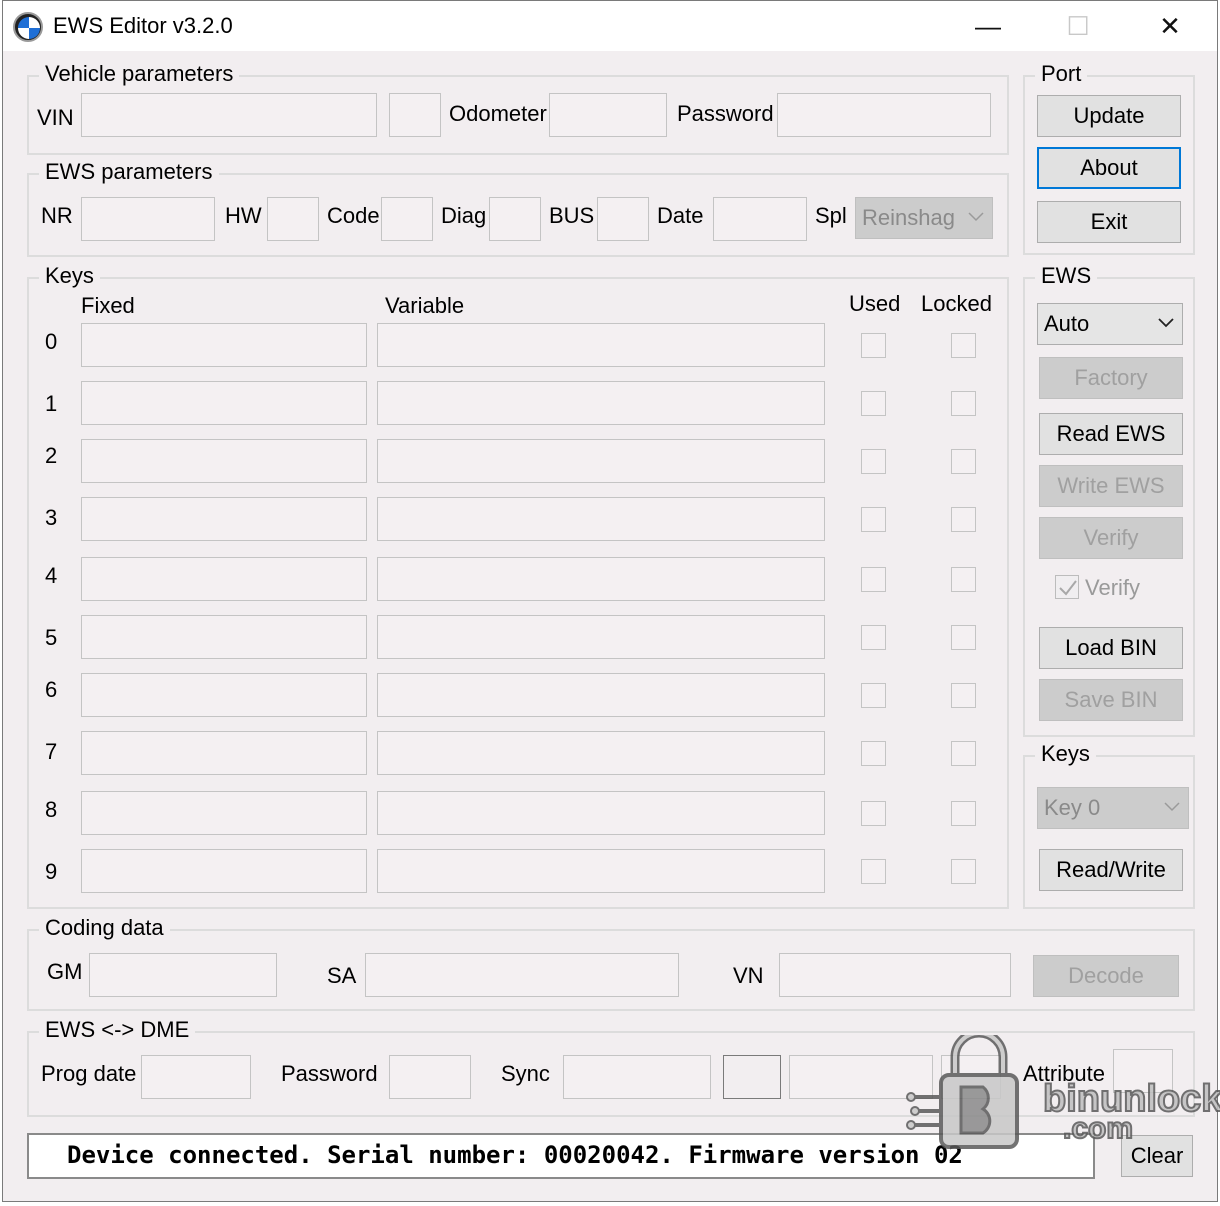  What do you see at coordinates (196, 1077) in the screenshot?
I see `prog-date-field` at bounding box center [196, 1077].